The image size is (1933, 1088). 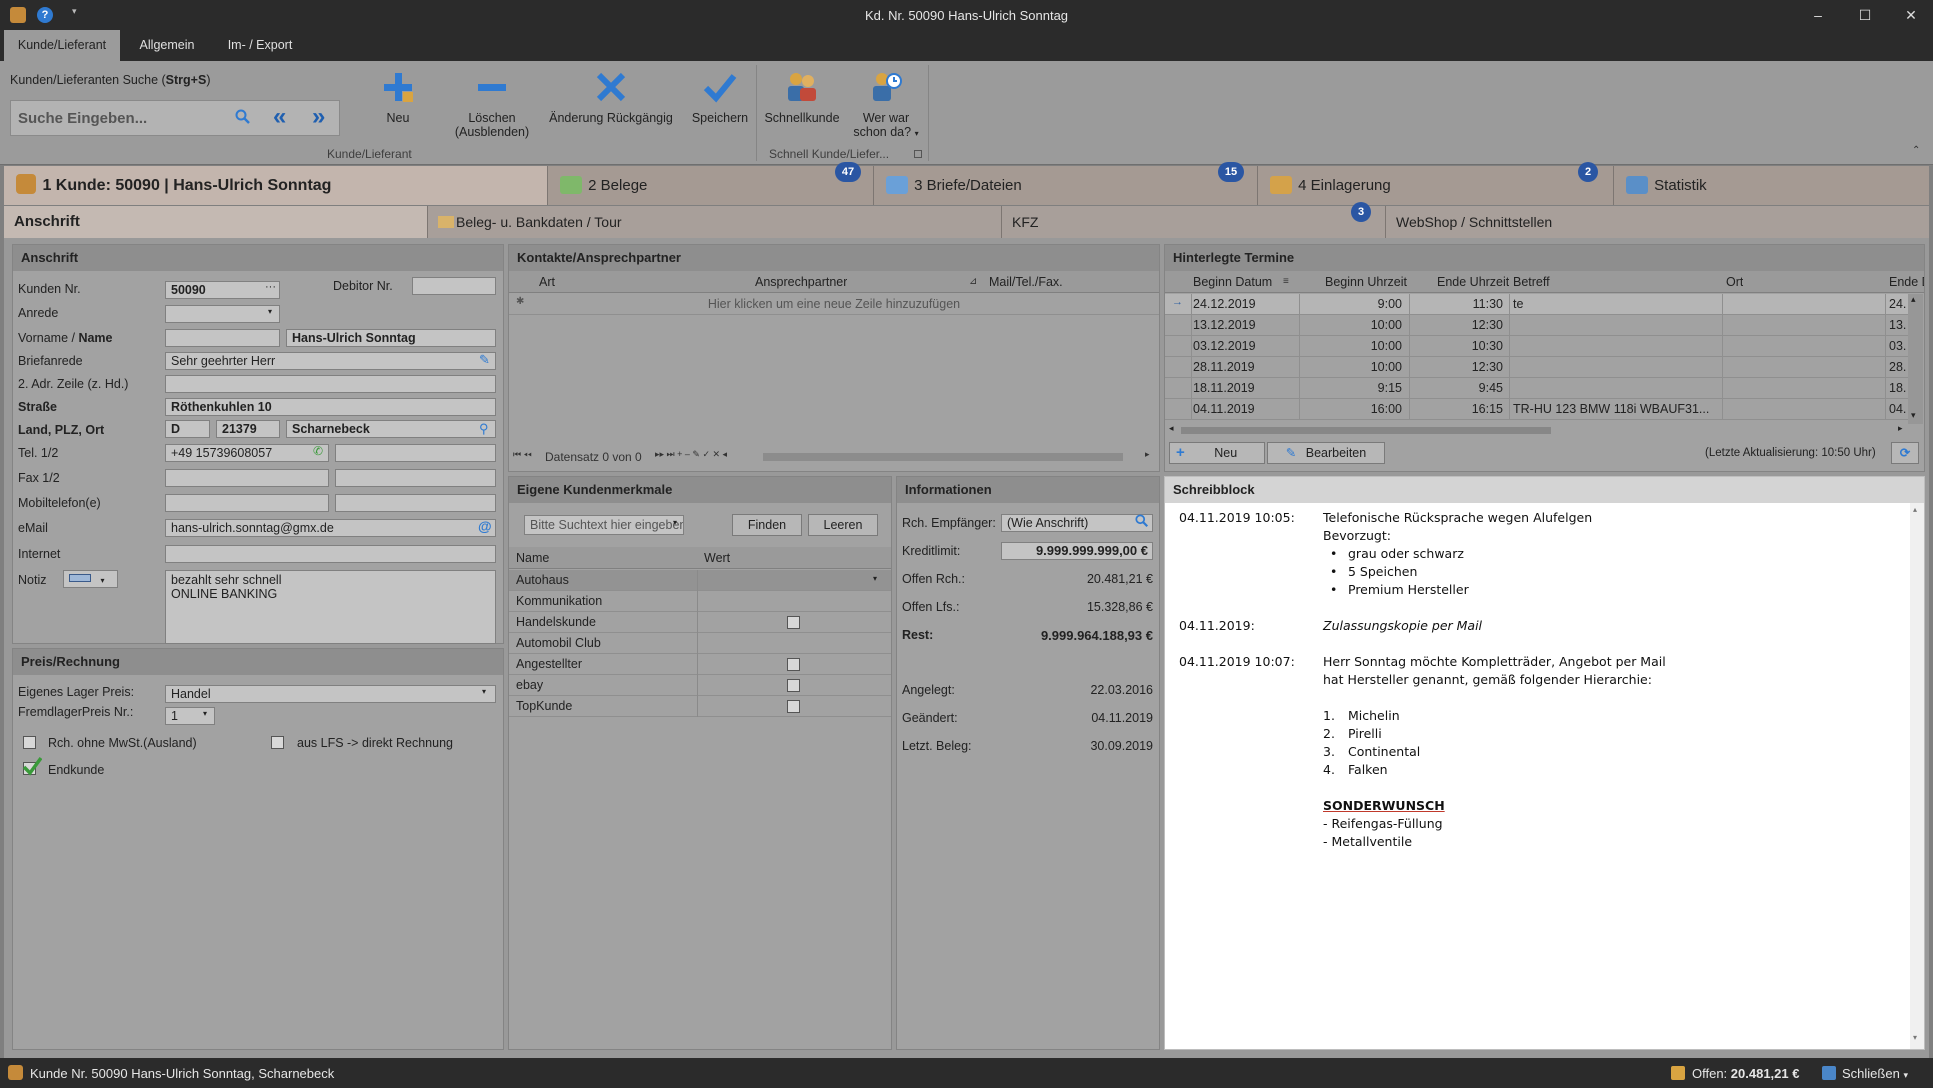 I want to click on first-record-icon: ⏮ ◂◂, so click(x=522, y=454).